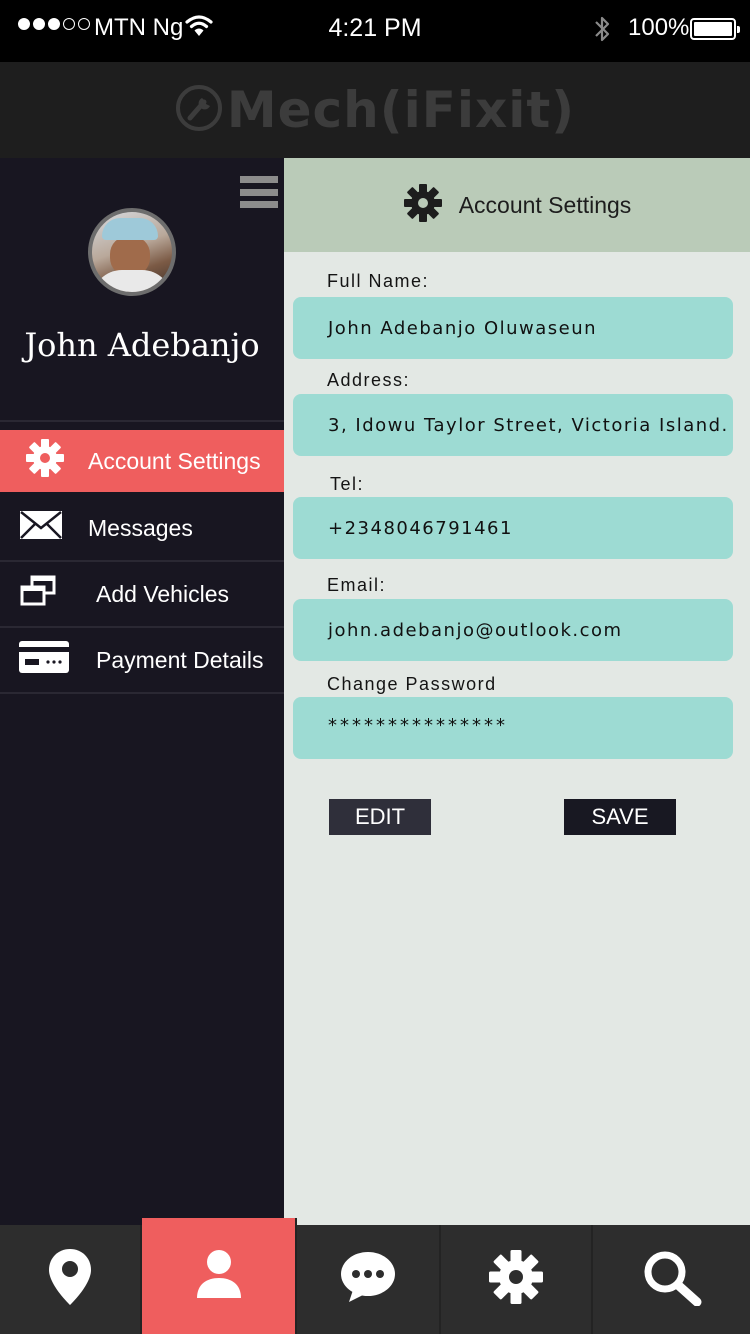 The width and height of the screenshot is (750, 1334). What do you see at coordinates (142, 345) in the screenshot?
I see `user-name: John Adebanjo` at bounding box center [142, 345].